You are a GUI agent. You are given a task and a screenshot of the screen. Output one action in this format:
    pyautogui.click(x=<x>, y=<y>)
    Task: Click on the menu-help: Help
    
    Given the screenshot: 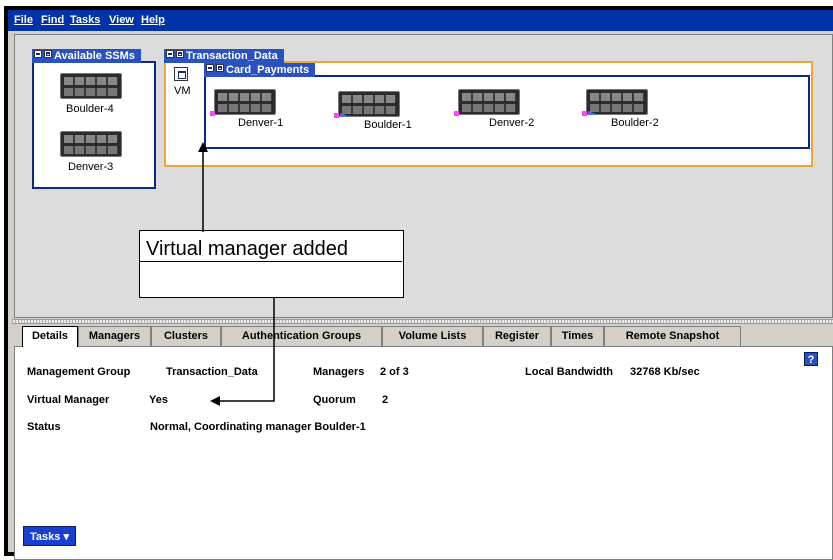 What is the action you would take?
    pyautogui.click(x=153, y=20)
    